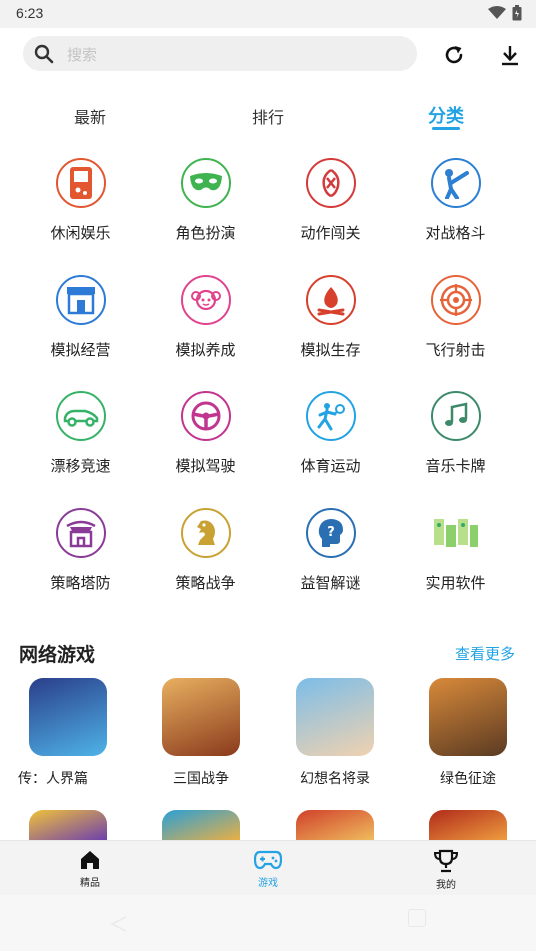 This screenshot has width=536, height=951. I want to click on category-puzzle: ? 益智解谜, so click(330, 550).